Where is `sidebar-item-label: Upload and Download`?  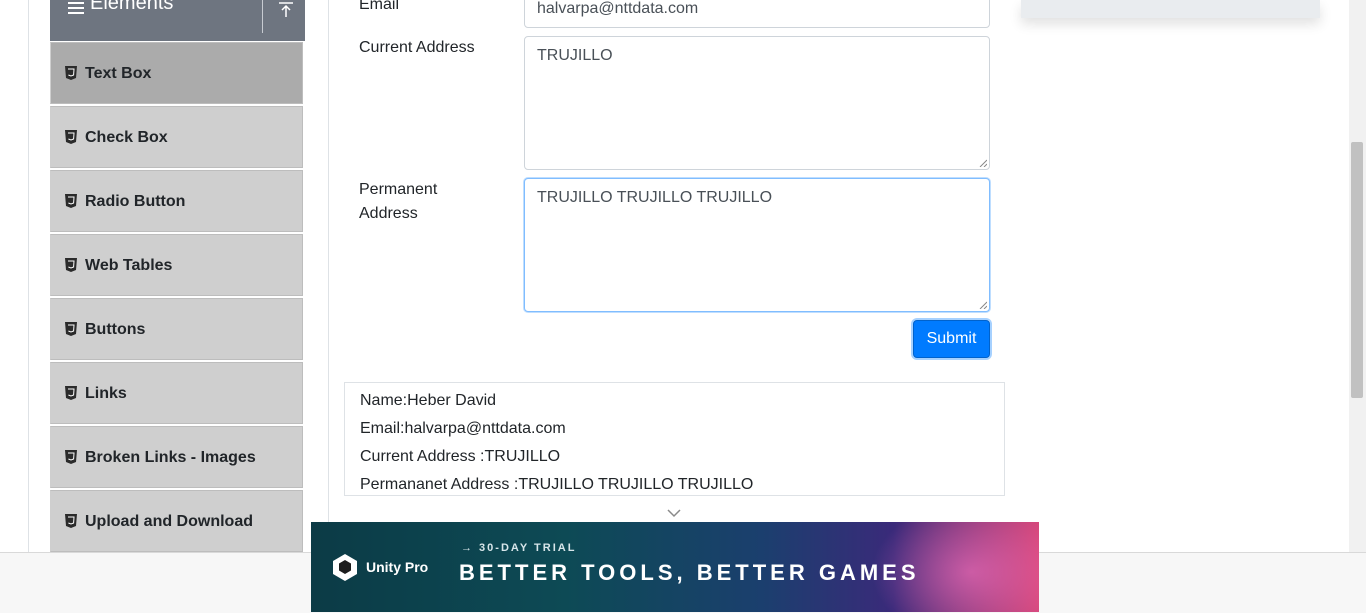 sidebar-item-label: Upload and Download is located at coordinates (169, 521).